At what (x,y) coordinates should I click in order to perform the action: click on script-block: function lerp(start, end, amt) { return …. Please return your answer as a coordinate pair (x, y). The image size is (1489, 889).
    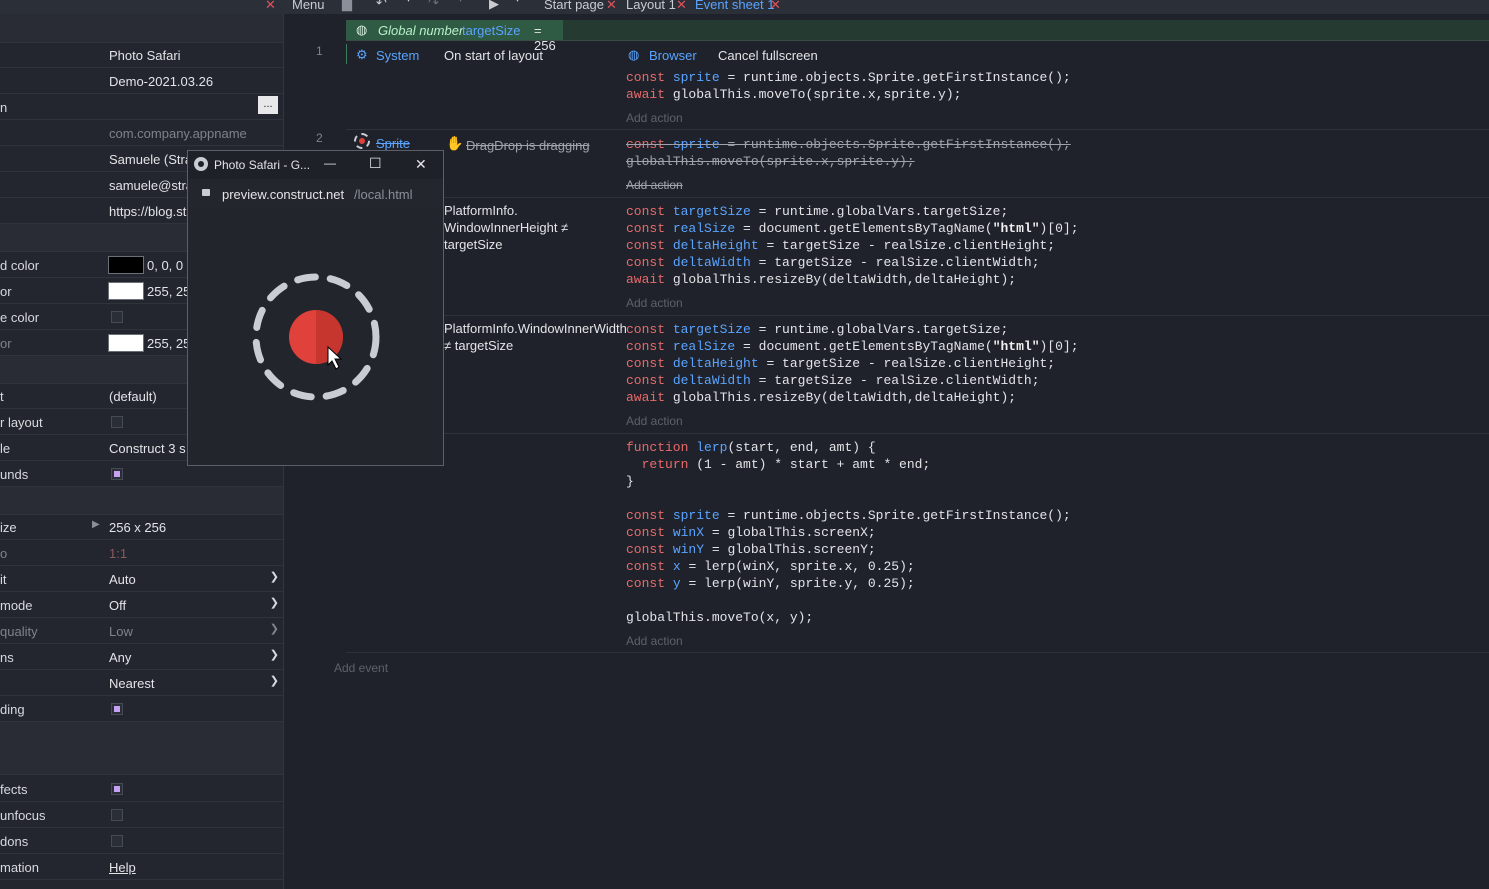
    Looking at the image, I should click on (848, 532).